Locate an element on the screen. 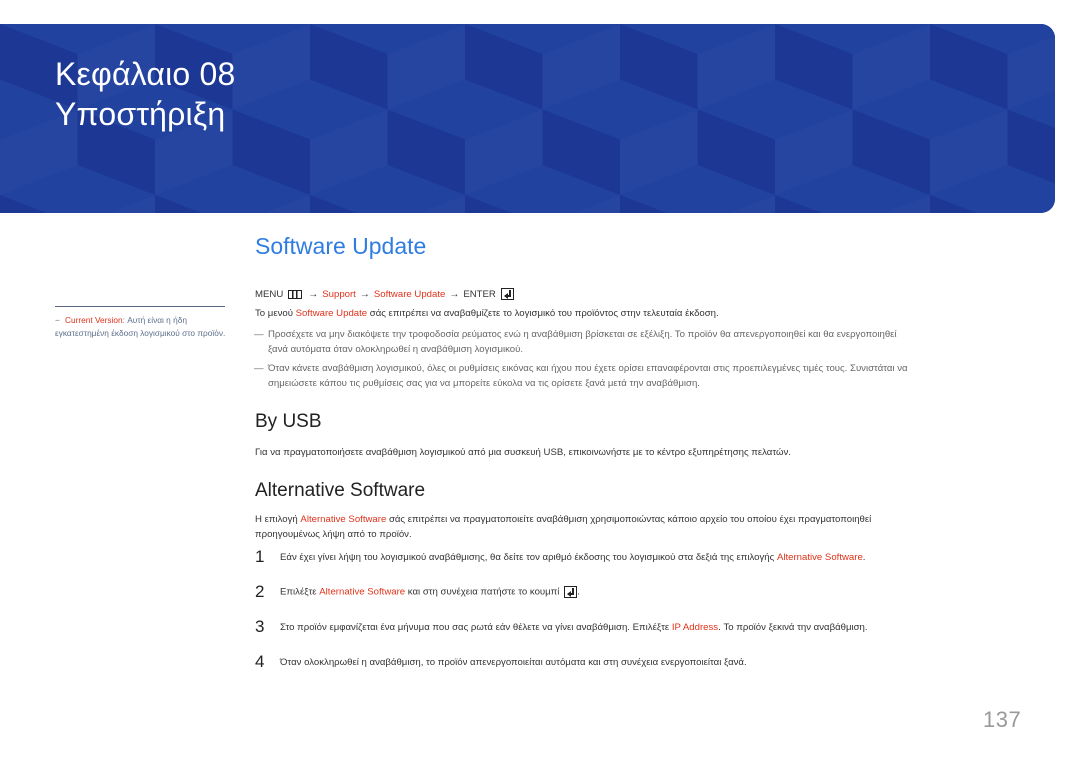 This screenshot has width=1080, height=763. intro-term: Software Update is located at coordinates (331, 313).